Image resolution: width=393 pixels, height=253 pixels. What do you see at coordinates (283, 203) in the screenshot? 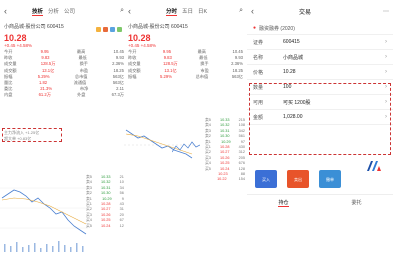
I see `tab-positions: 持仓` at bounding box center [283, 203].